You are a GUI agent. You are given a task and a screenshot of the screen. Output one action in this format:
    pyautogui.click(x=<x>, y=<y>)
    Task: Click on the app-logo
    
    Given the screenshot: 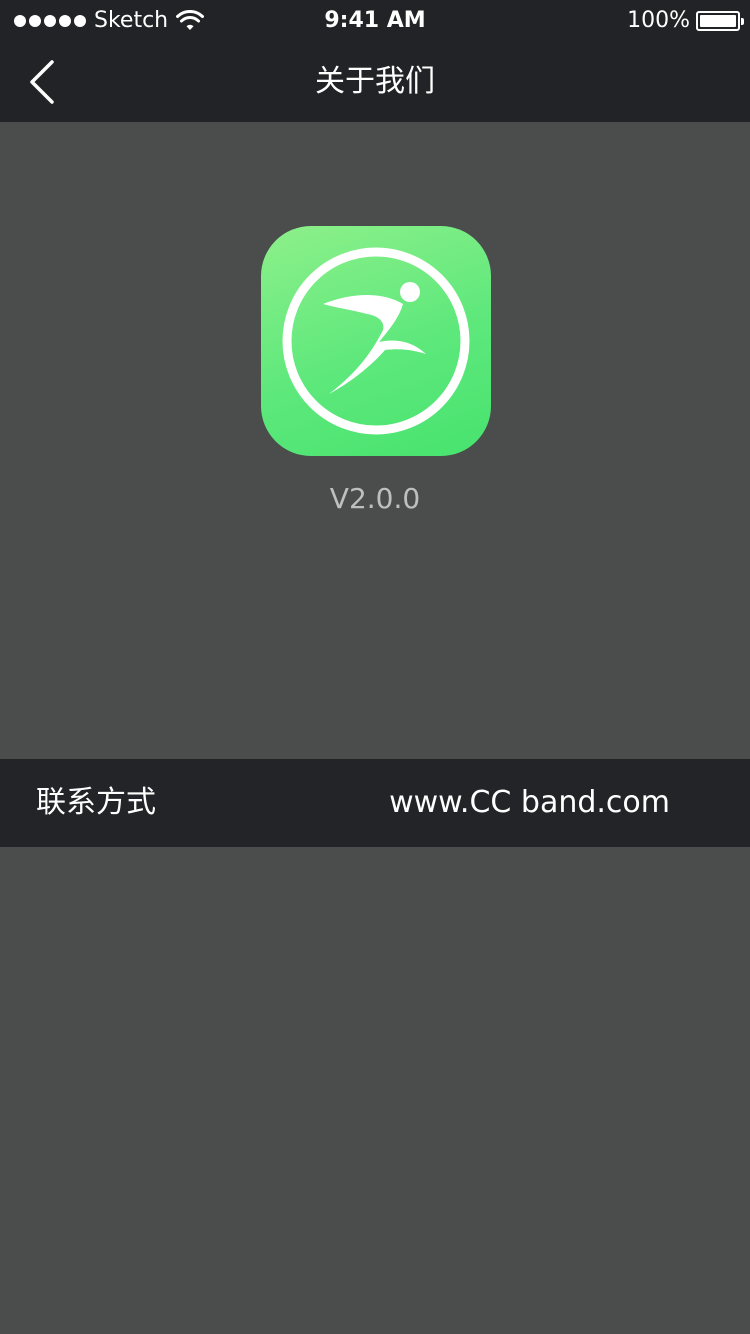 What is the action you would take?
    pyautogui.click(x=376, y=341)
    